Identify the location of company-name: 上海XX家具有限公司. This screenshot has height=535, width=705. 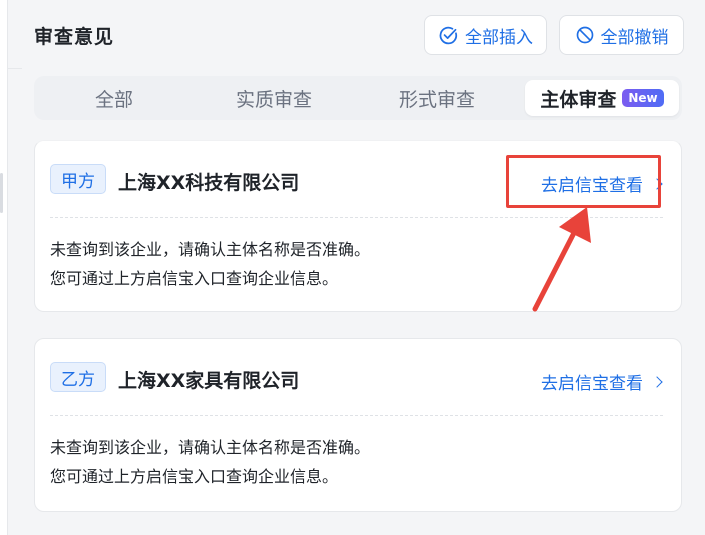
(209, 381).